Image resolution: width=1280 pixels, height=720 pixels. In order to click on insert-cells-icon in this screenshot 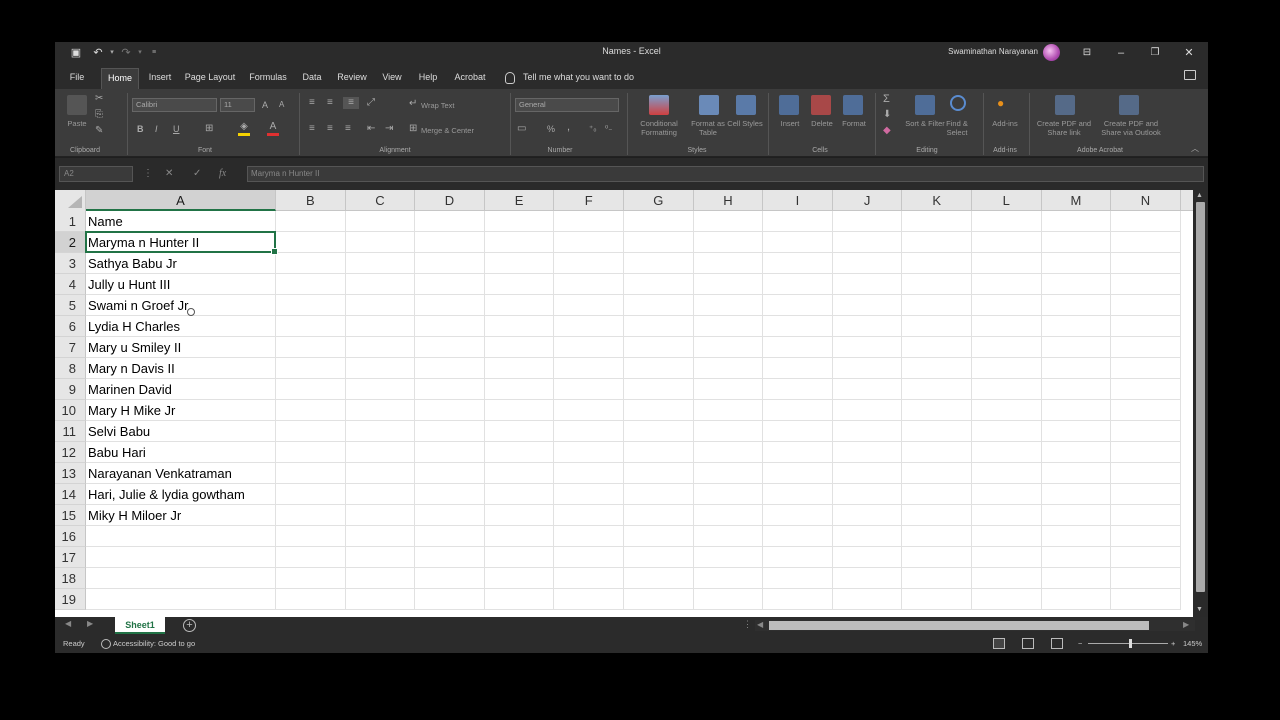, I will do `click(789, 105)`.